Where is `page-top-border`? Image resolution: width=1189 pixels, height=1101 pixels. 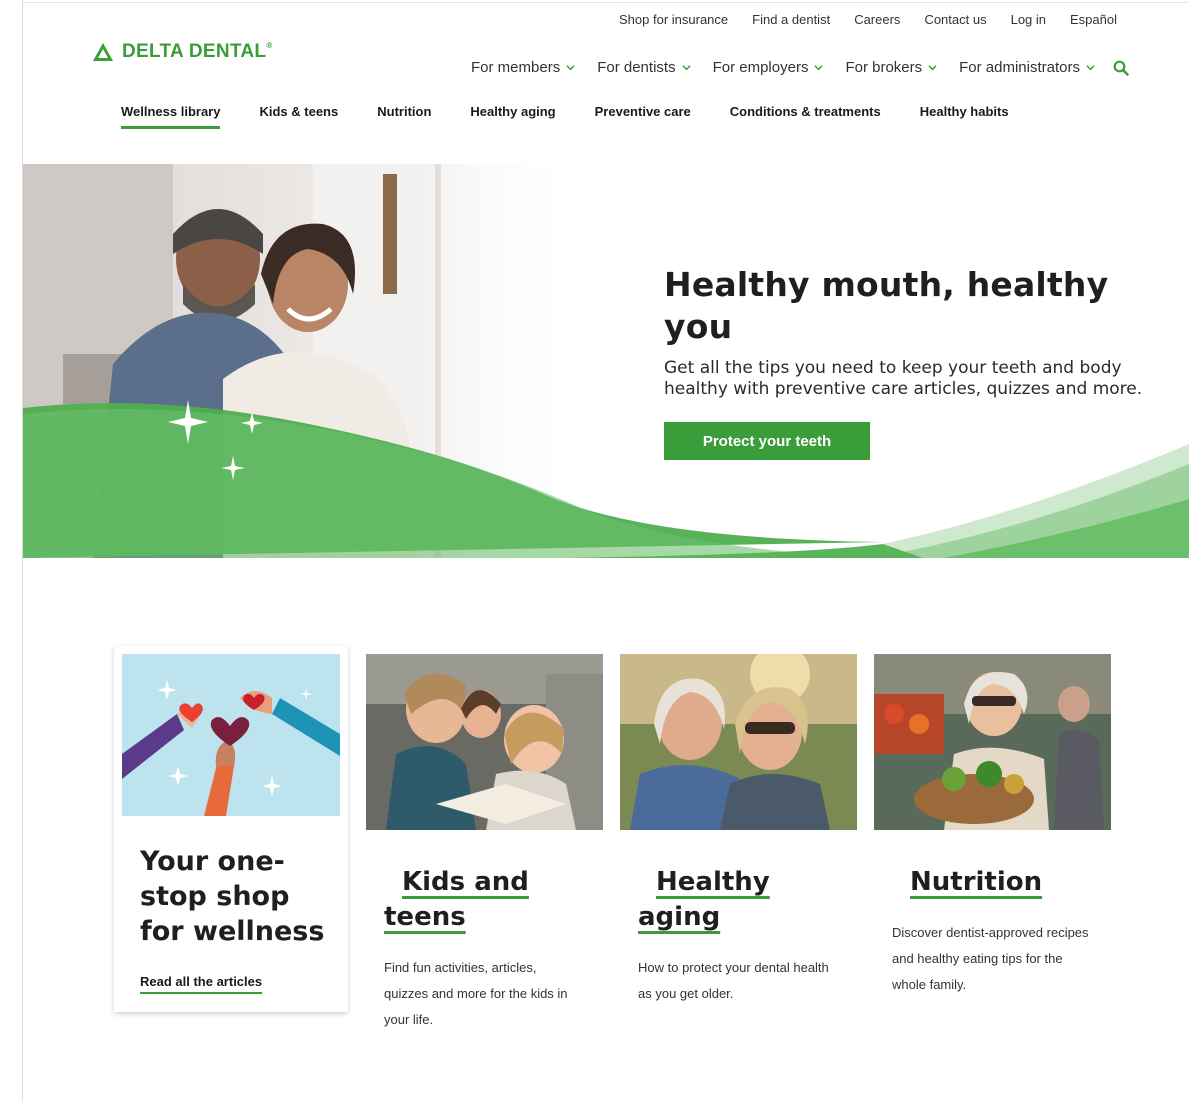
page-top-border is located at coordinates (605, 2).